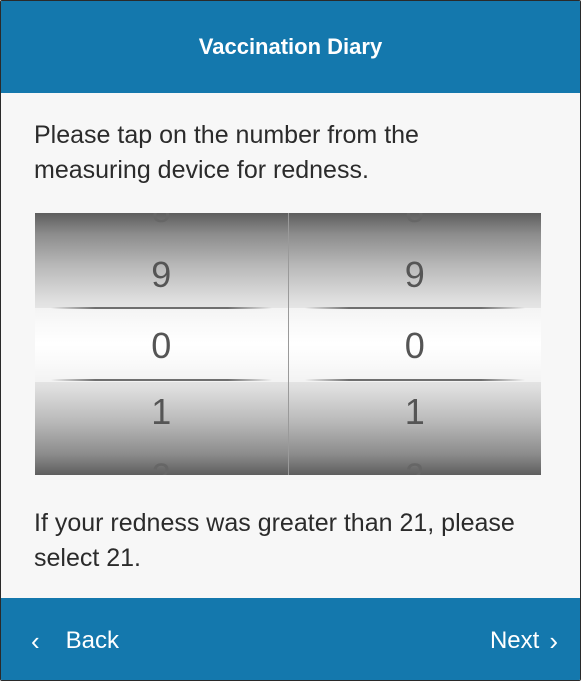  I want to click on app-header: Vaccination Diary, so click(290, 47).